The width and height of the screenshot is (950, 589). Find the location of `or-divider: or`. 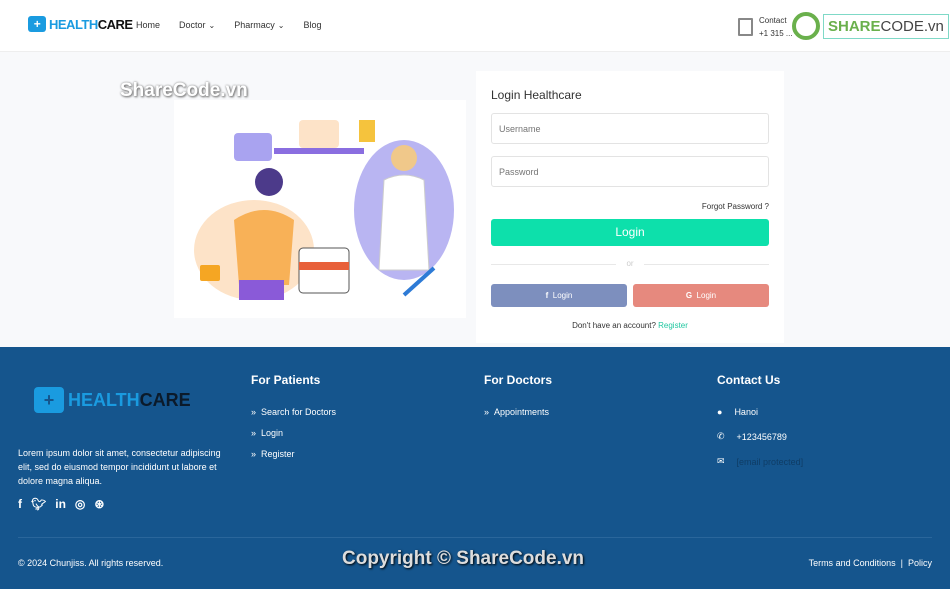

or-divider: or is located at coordinates (630, 263).